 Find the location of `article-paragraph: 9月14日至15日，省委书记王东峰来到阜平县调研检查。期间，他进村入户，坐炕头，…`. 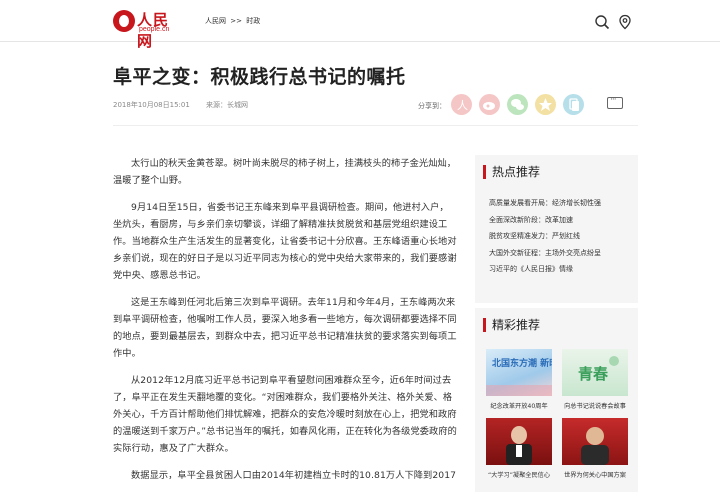

article-paragraph: 9月14日至15日，省委书记王东峰来到阜平县调研检查。期间，他进村入户，坐炕头，… is located at coordinates (285, 241).